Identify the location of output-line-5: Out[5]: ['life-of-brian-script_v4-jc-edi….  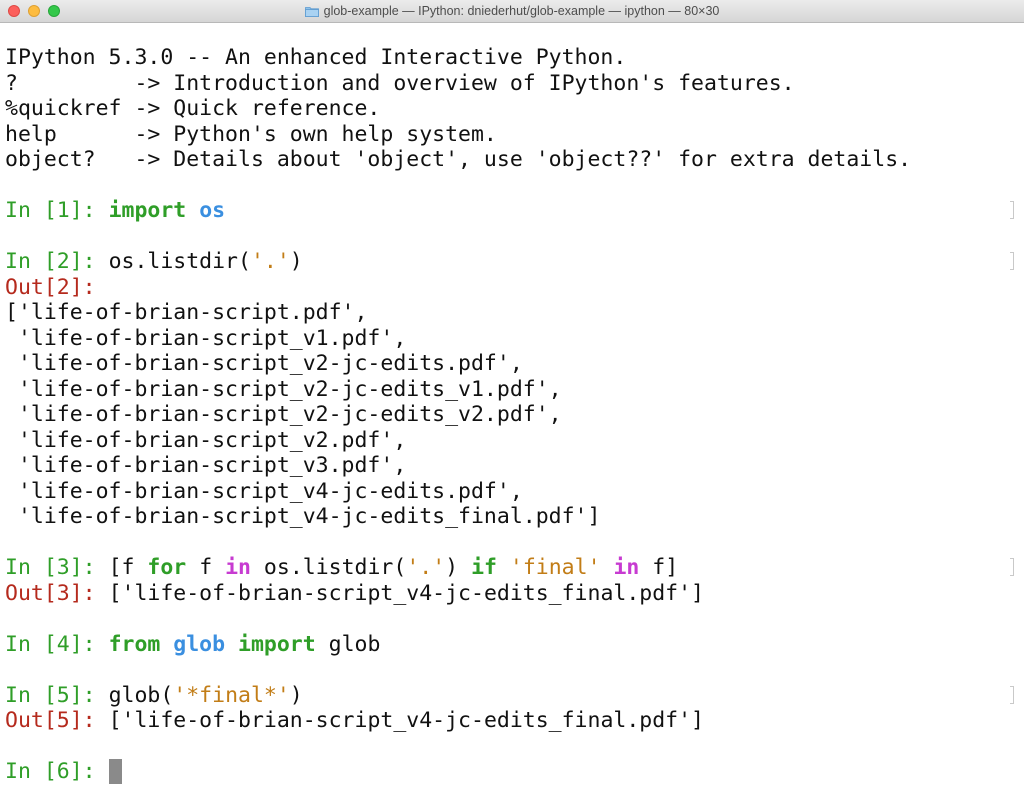
(510, 721).